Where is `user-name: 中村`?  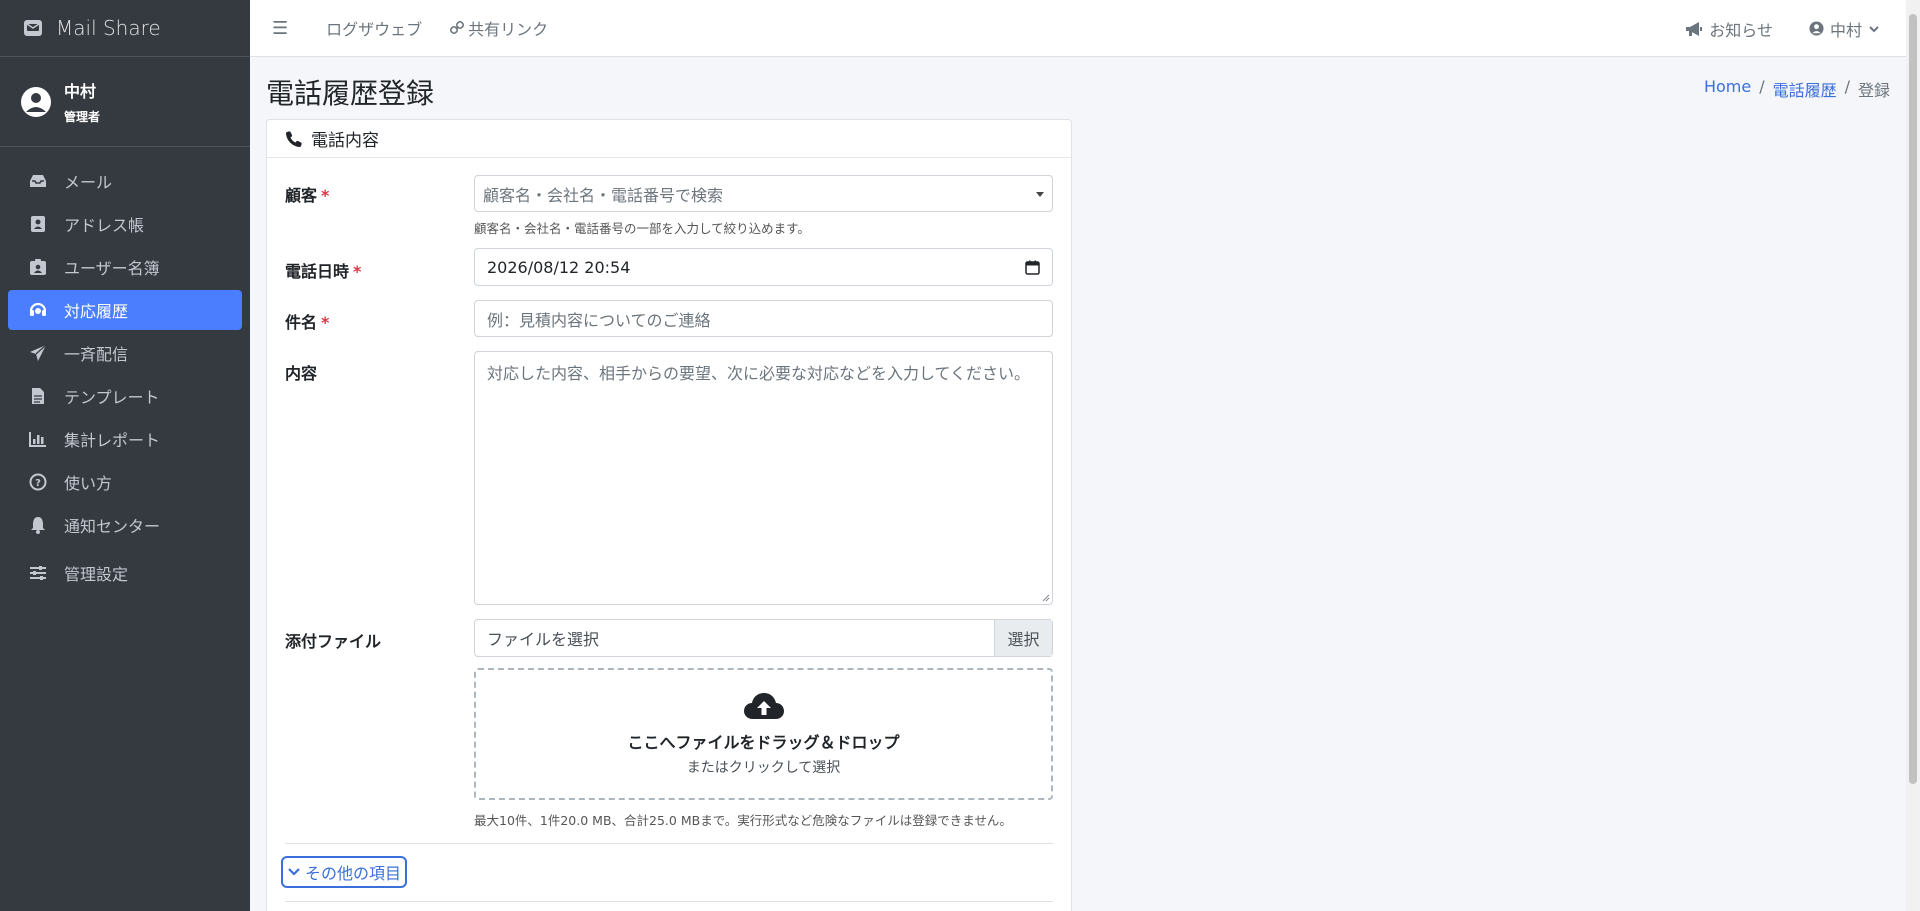 user-name: 中村 is located at coordinates (80, 91).